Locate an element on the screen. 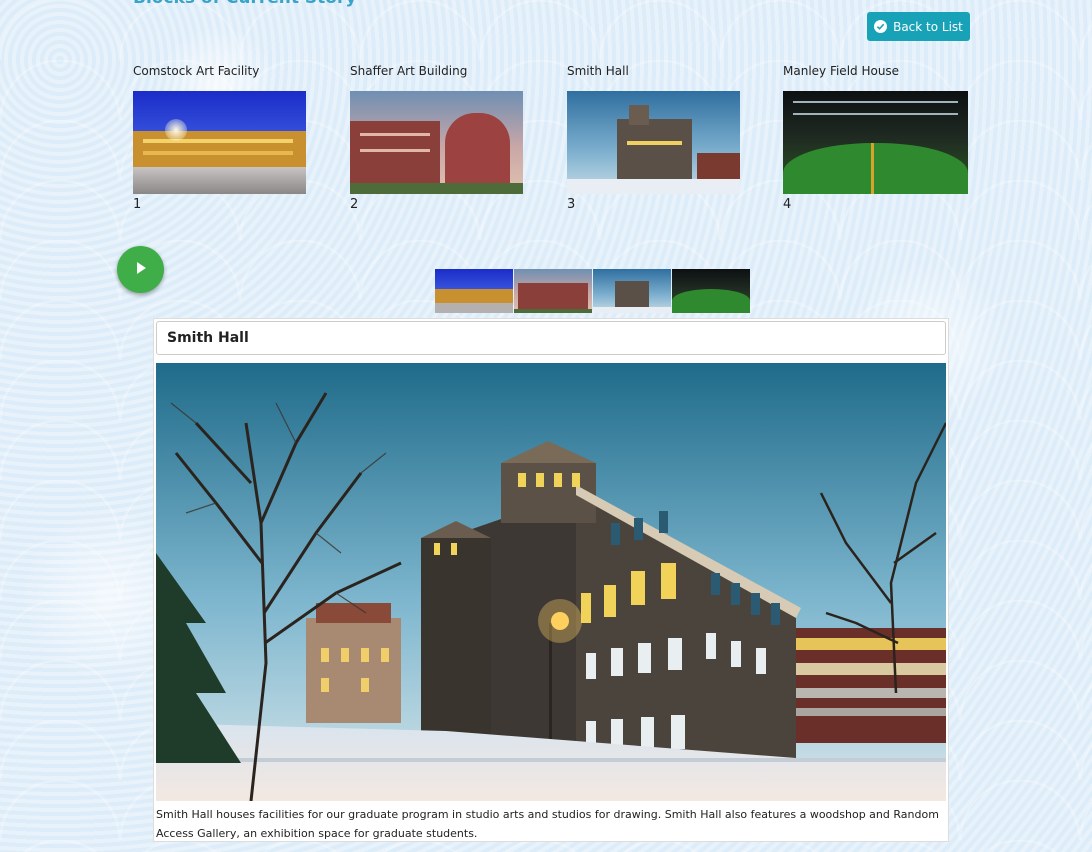  block-title: Manley Field House is located at coordinates (841, 71).